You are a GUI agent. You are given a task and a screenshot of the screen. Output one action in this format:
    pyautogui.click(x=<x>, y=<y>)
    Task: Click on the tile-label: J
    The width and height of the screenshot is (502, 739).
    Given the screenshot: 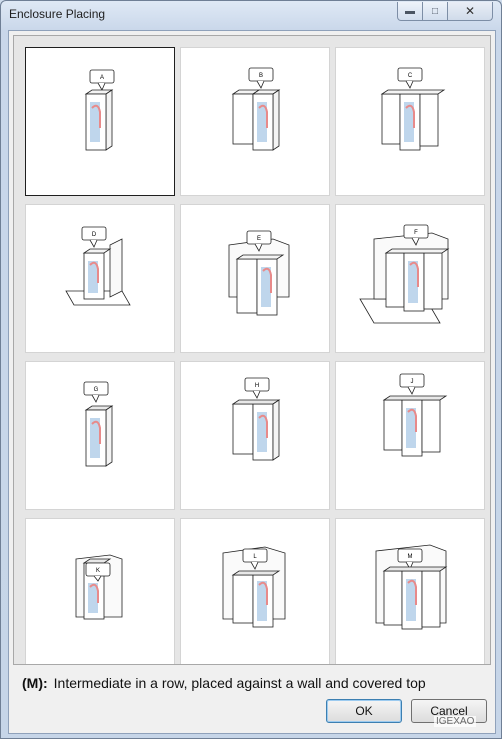 What is the action you would take?
    pyautogui.click(x=412, y=382)
    